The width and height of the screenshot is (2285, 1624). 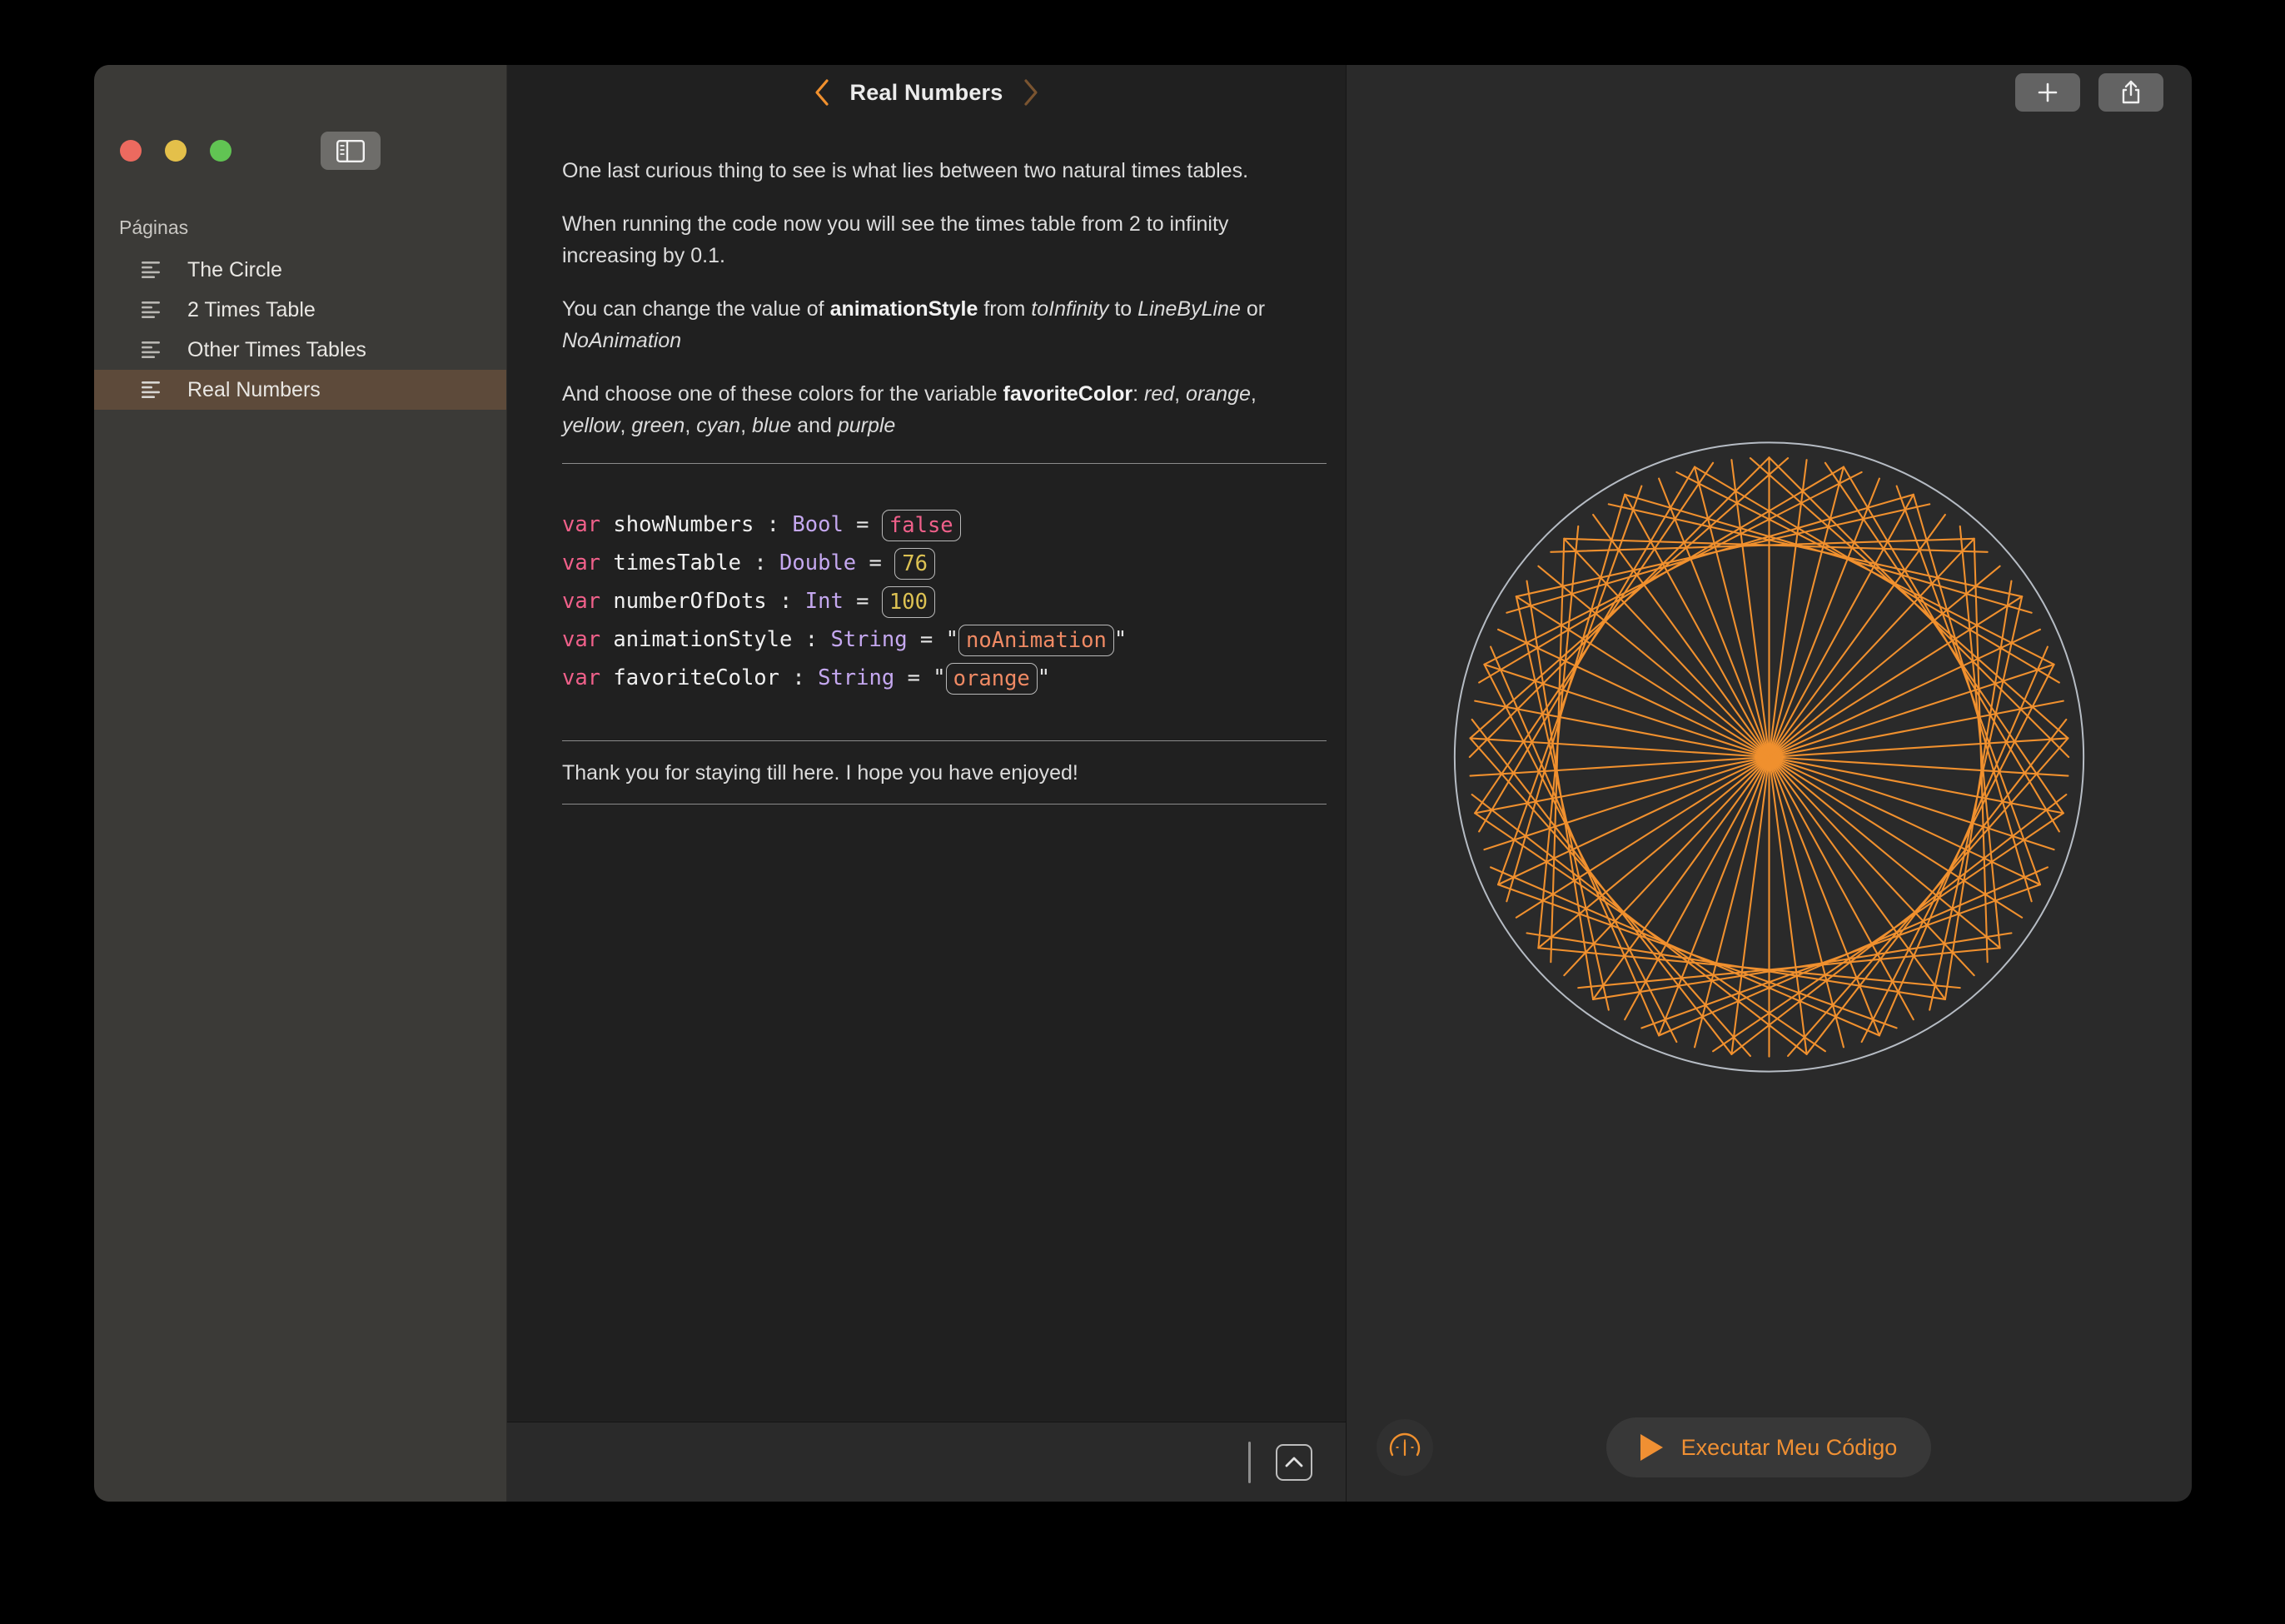 I want to click on share-button, so click(x=2130, y=93).